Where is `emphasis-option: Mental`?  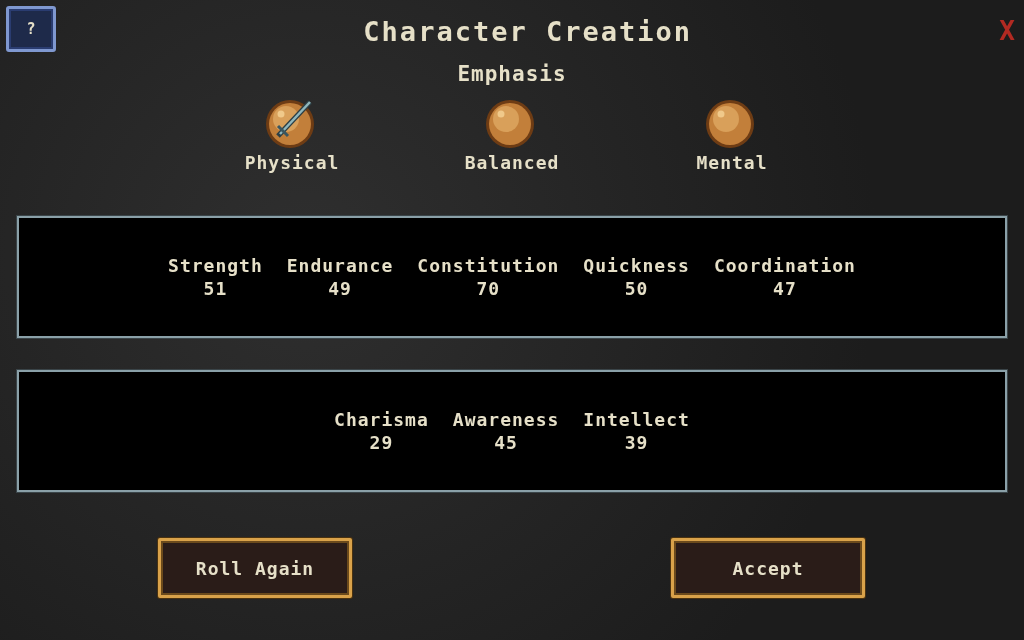
emphasis-option: Mental is located at coordinates (732, 134).